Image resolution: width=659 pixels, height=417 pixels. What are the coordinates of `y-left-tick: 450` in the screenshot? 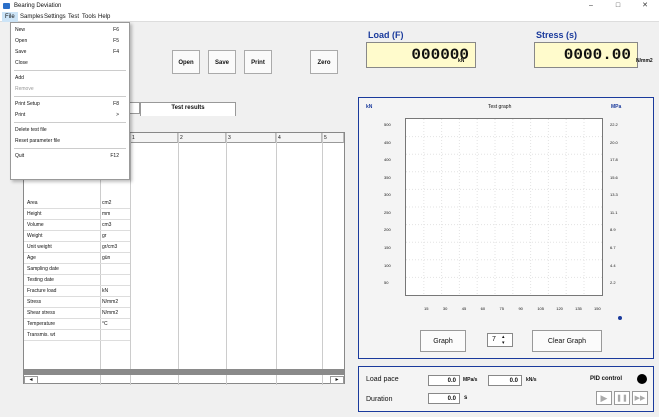 It's located at (387, 142).